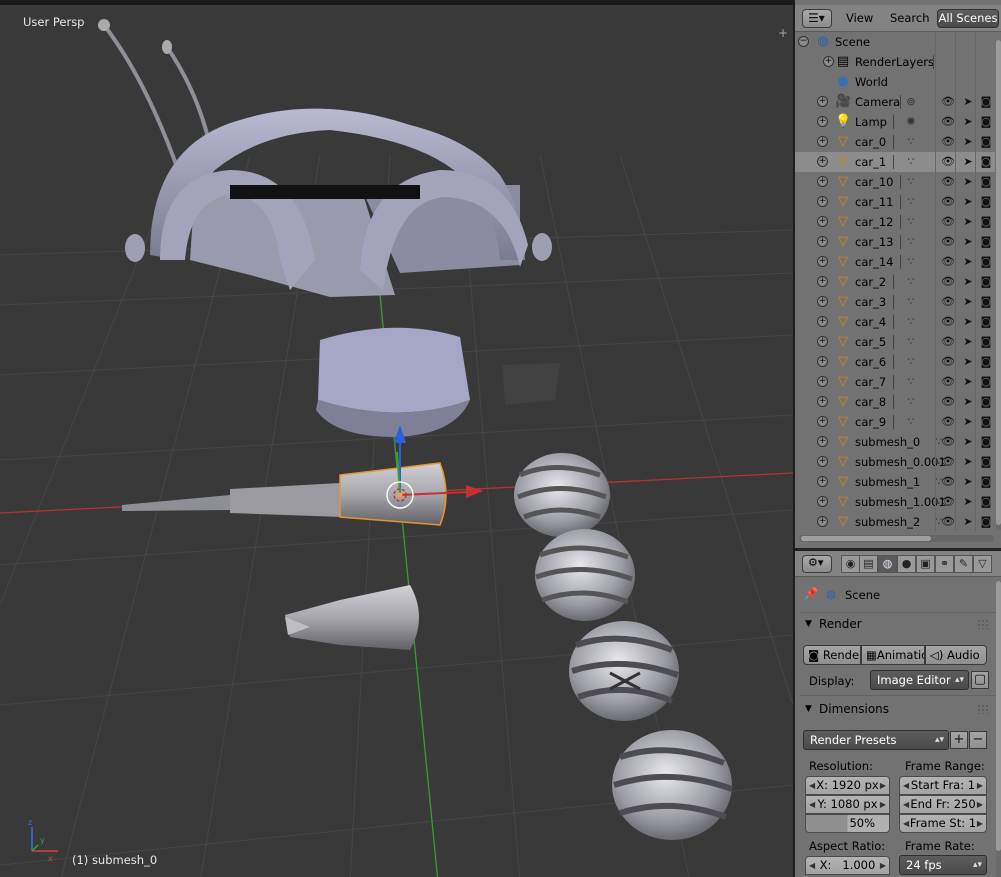 This screenshot has height=877, width=1001. I want to click on tree-row-world: ● World, so click(895, 82).